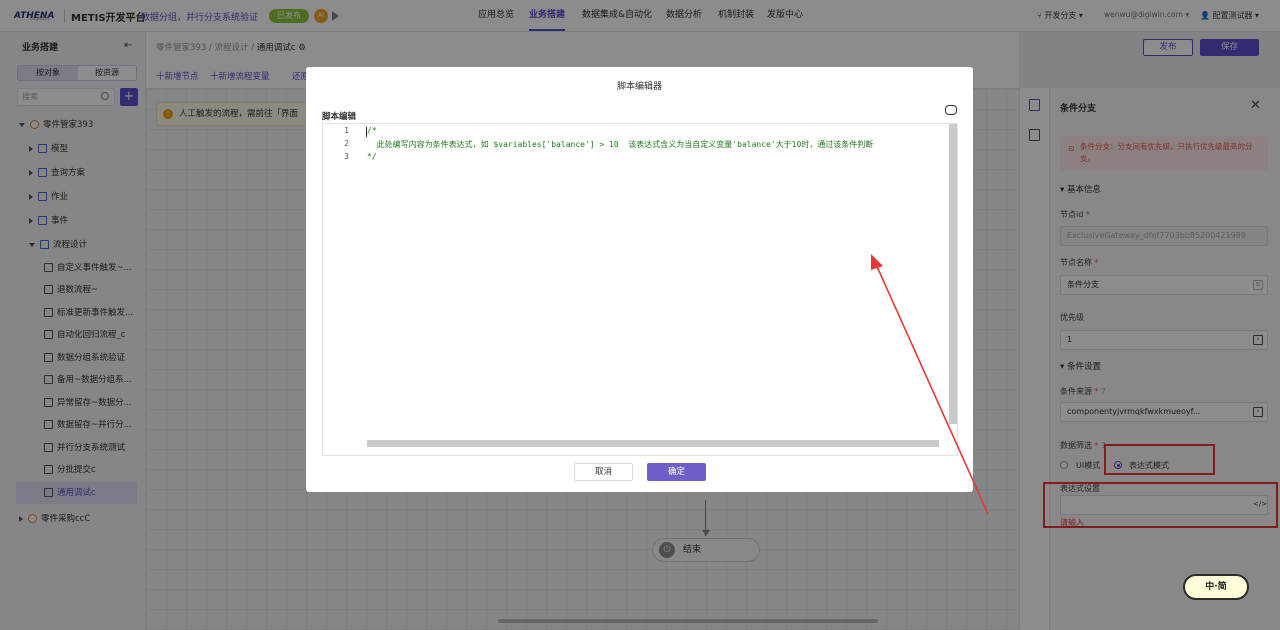  What do you see at coordinates (930, 384) in the screenshot?
I see `annotation-arrow` at bounding box center [930, 384].